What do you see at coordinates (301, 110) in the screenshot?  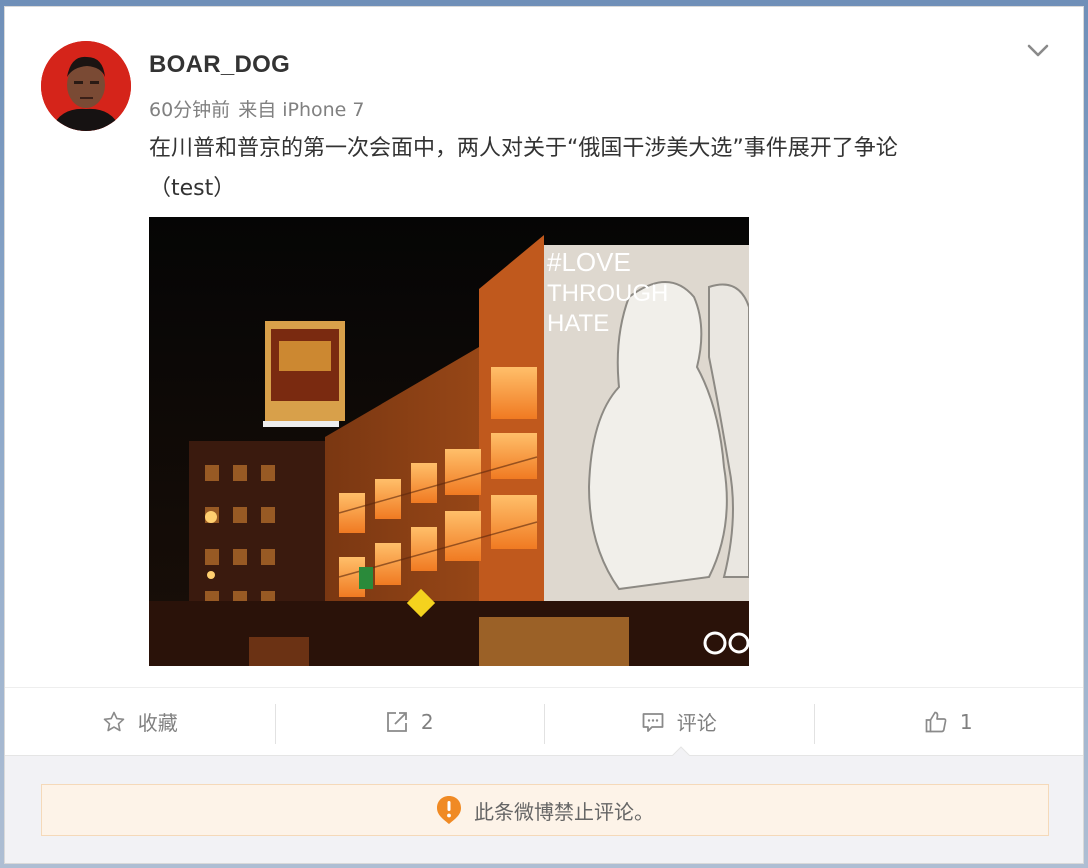 I see `post-source: 来自 iPhone 7` at bounding box center [301, 110].